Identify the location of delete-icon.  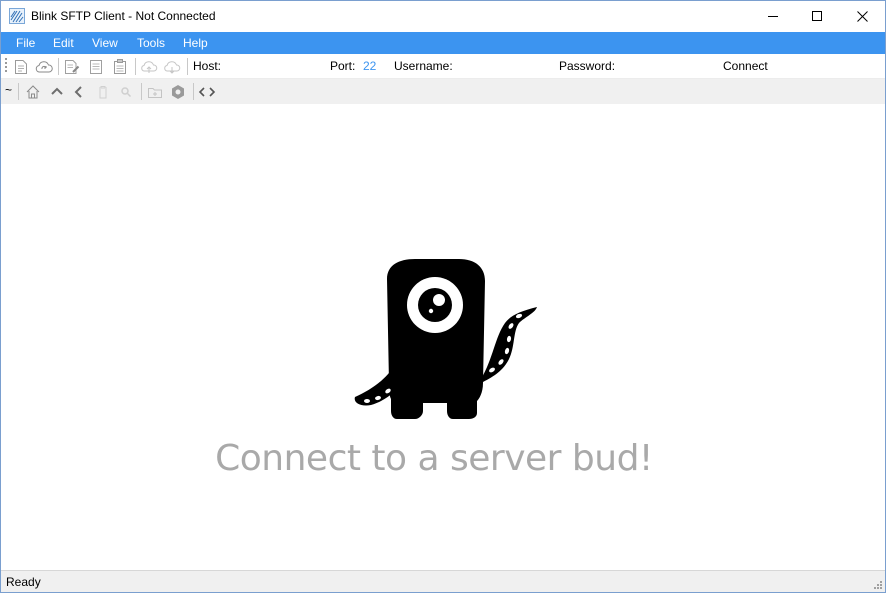
(103, 92).